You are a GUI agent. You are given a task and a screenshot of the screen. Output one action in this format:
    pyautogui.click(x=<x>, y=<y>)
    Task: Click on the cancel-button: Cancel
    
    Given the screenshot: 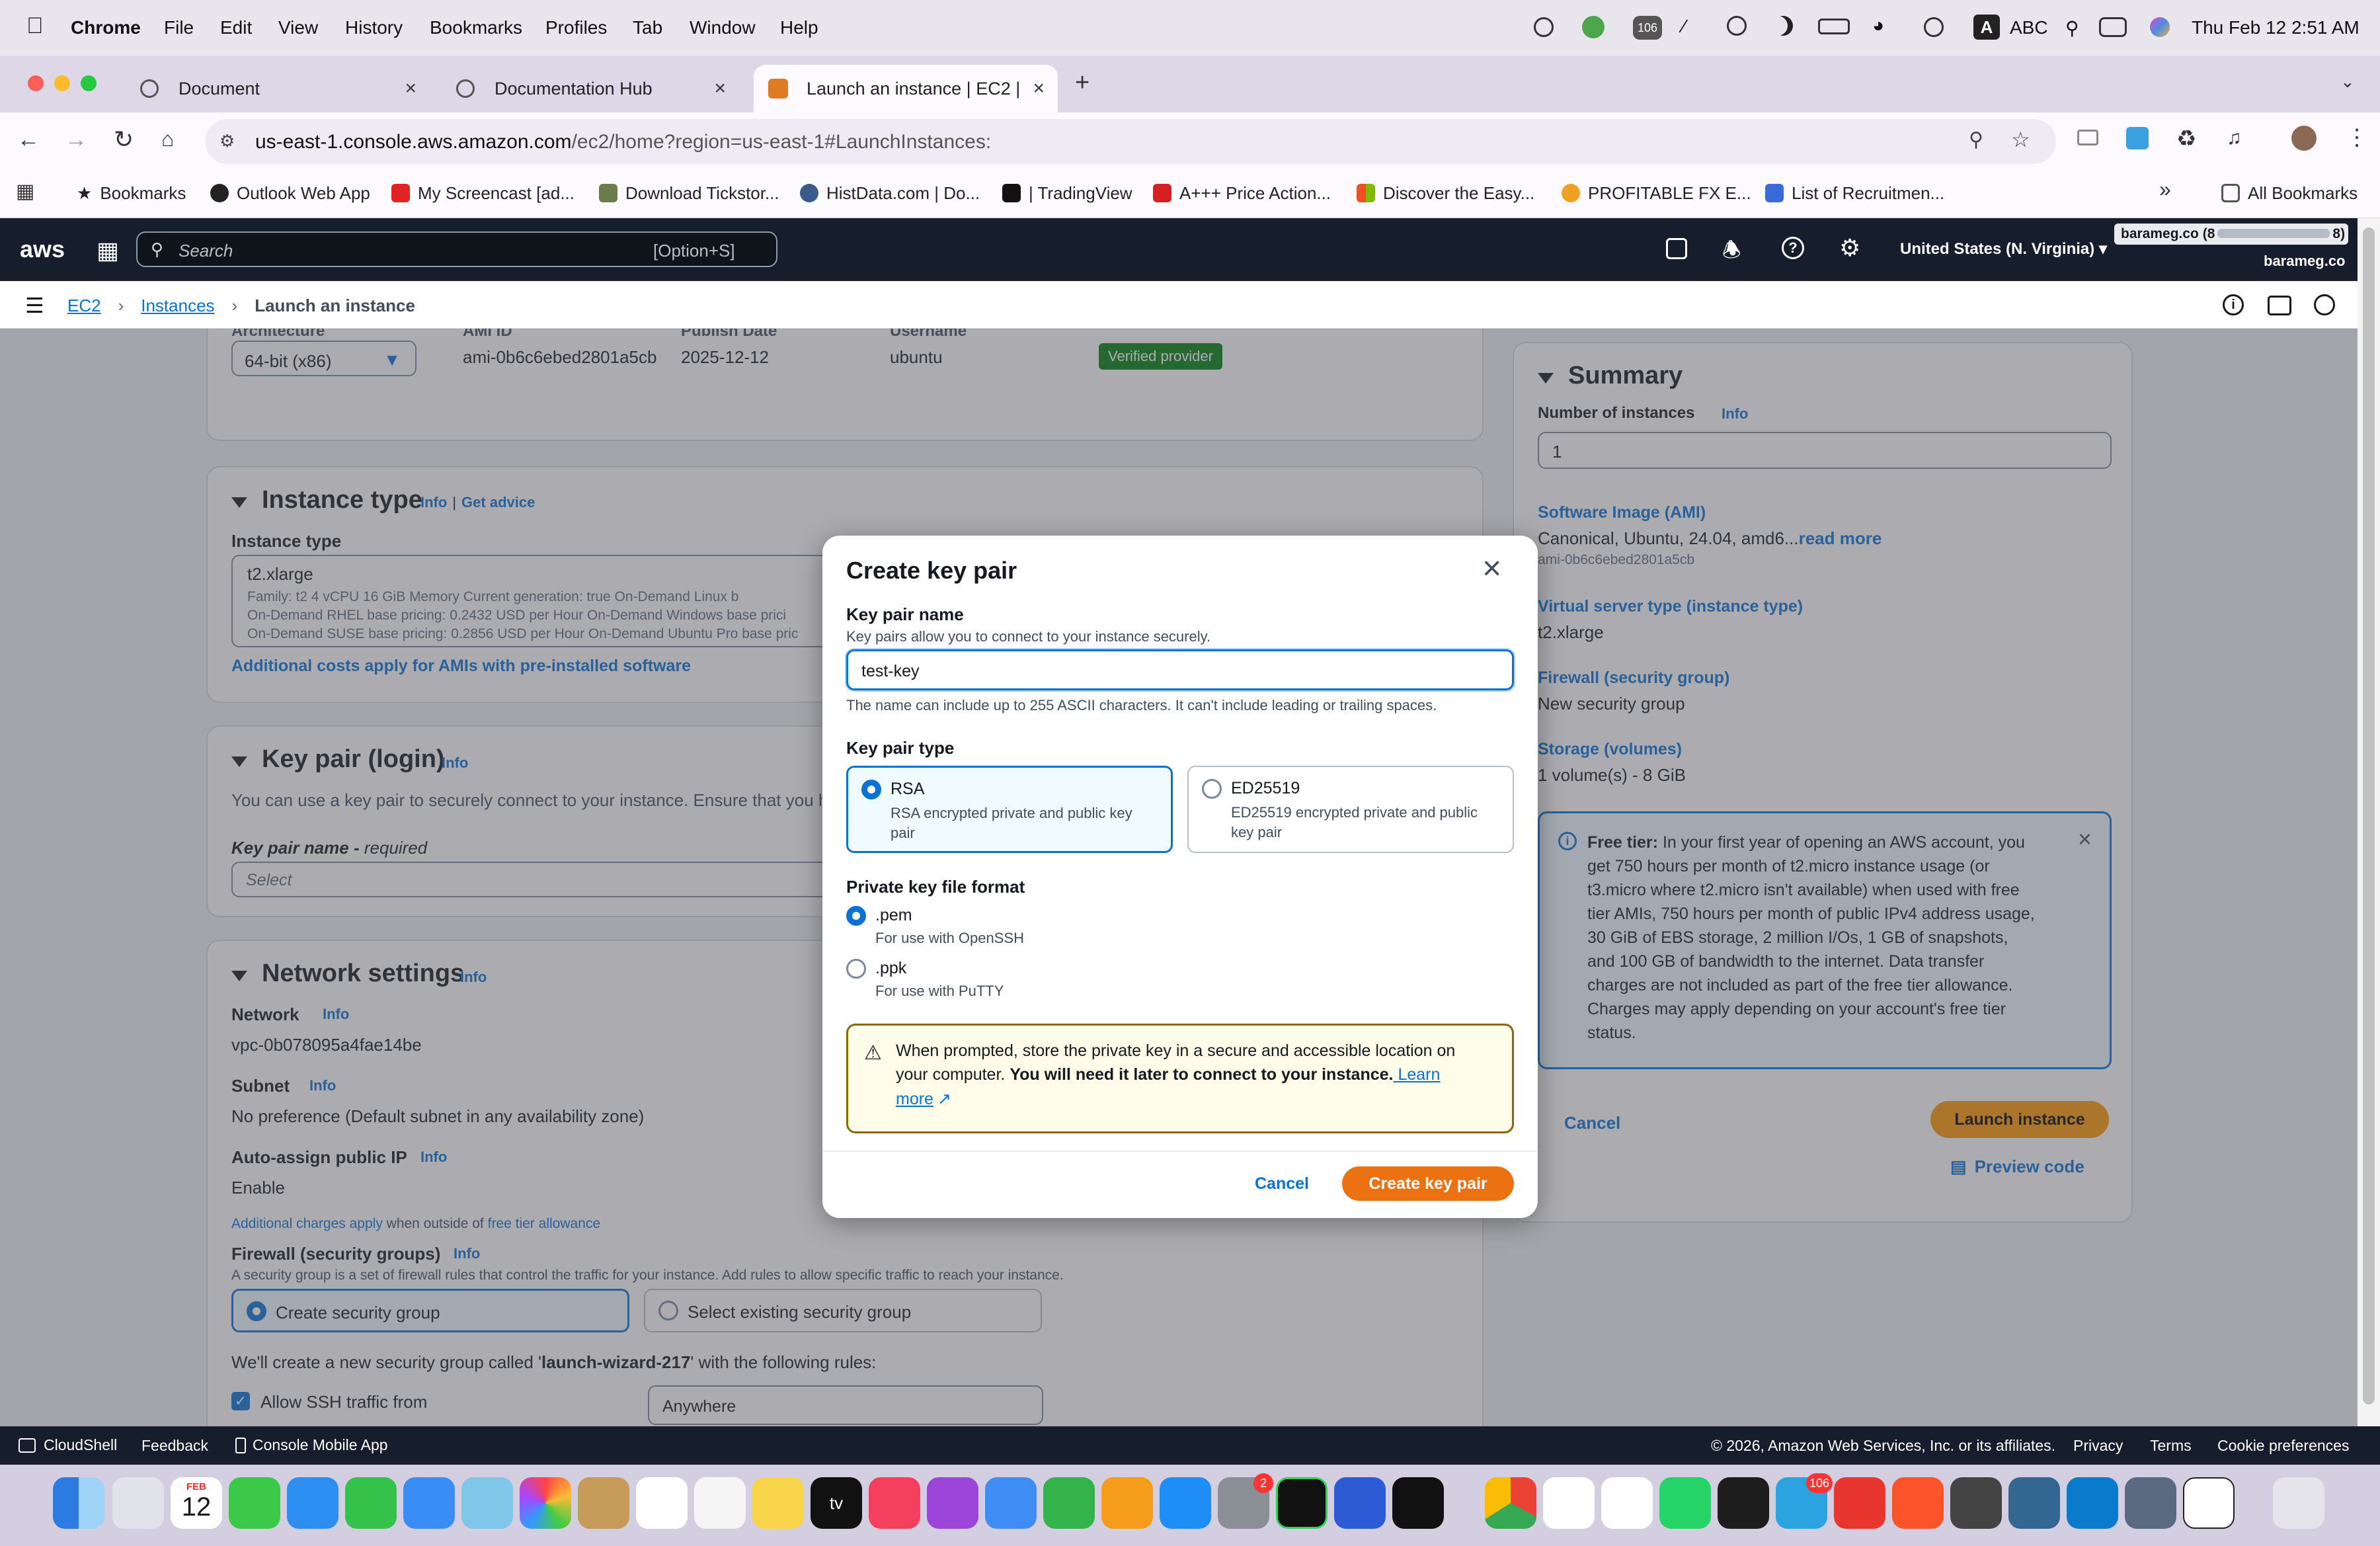 What is the action you would take?
    pyautogui.click(x=1282, y=1184)
    